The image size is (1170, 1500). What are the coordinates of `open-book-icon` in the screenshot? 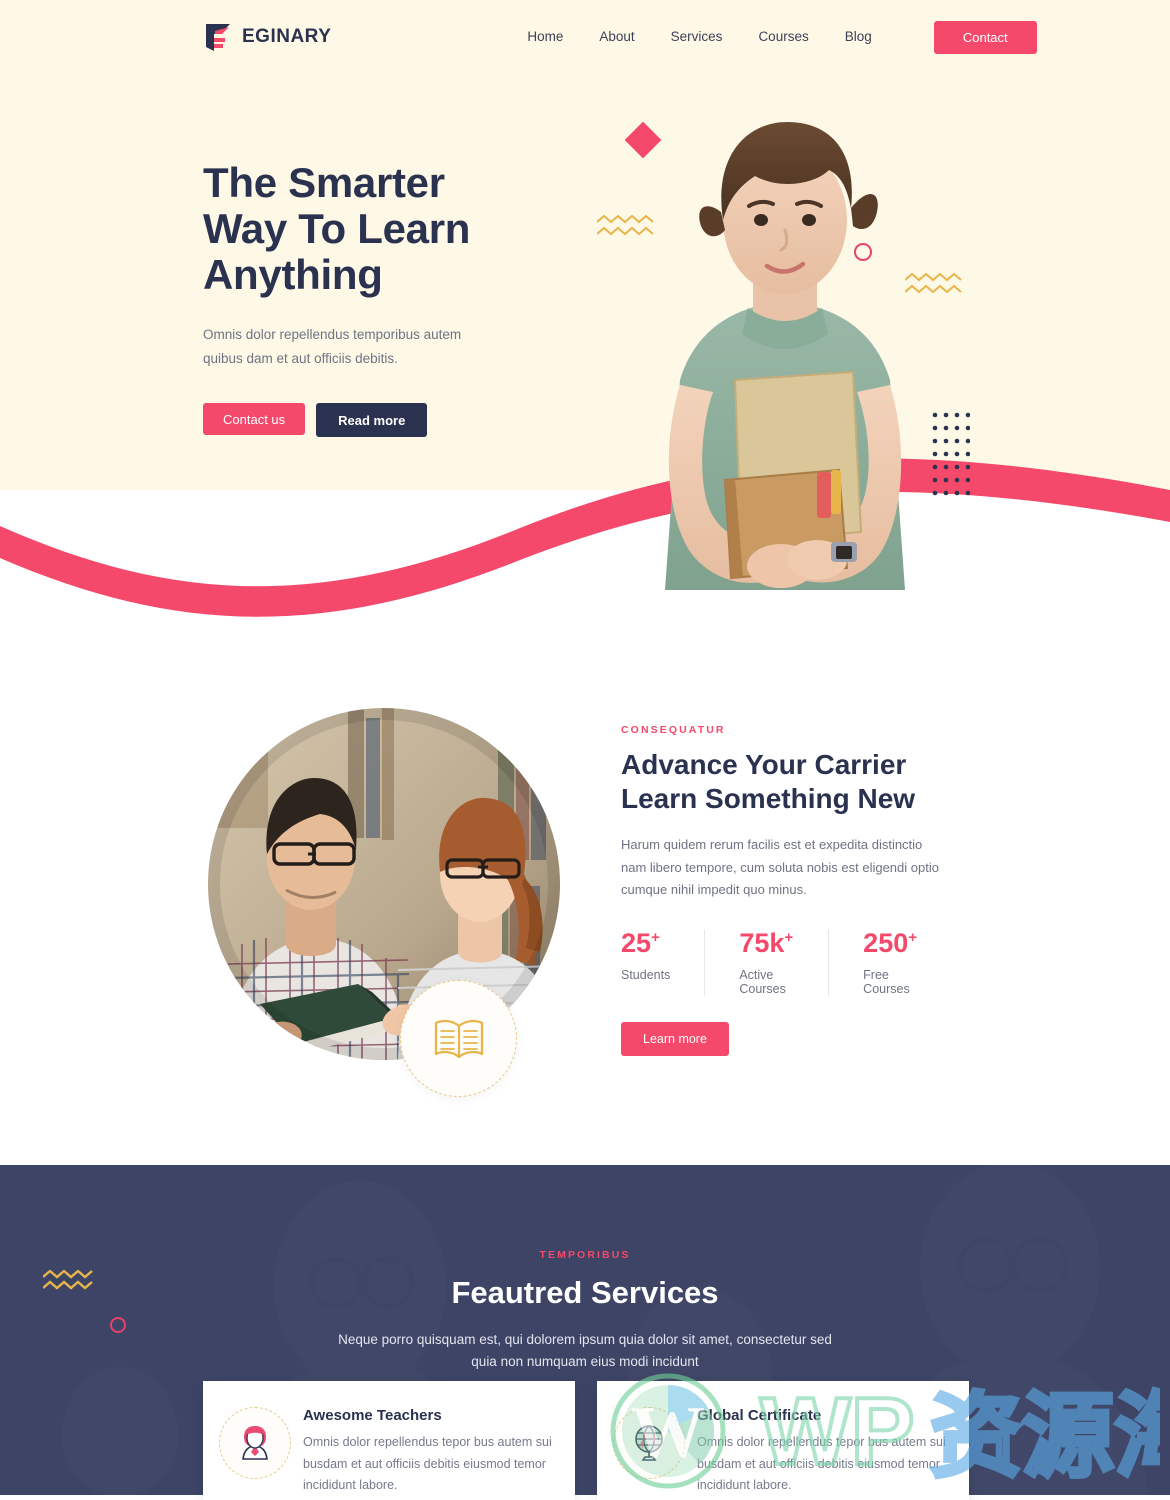 It's located at (458, 1038).